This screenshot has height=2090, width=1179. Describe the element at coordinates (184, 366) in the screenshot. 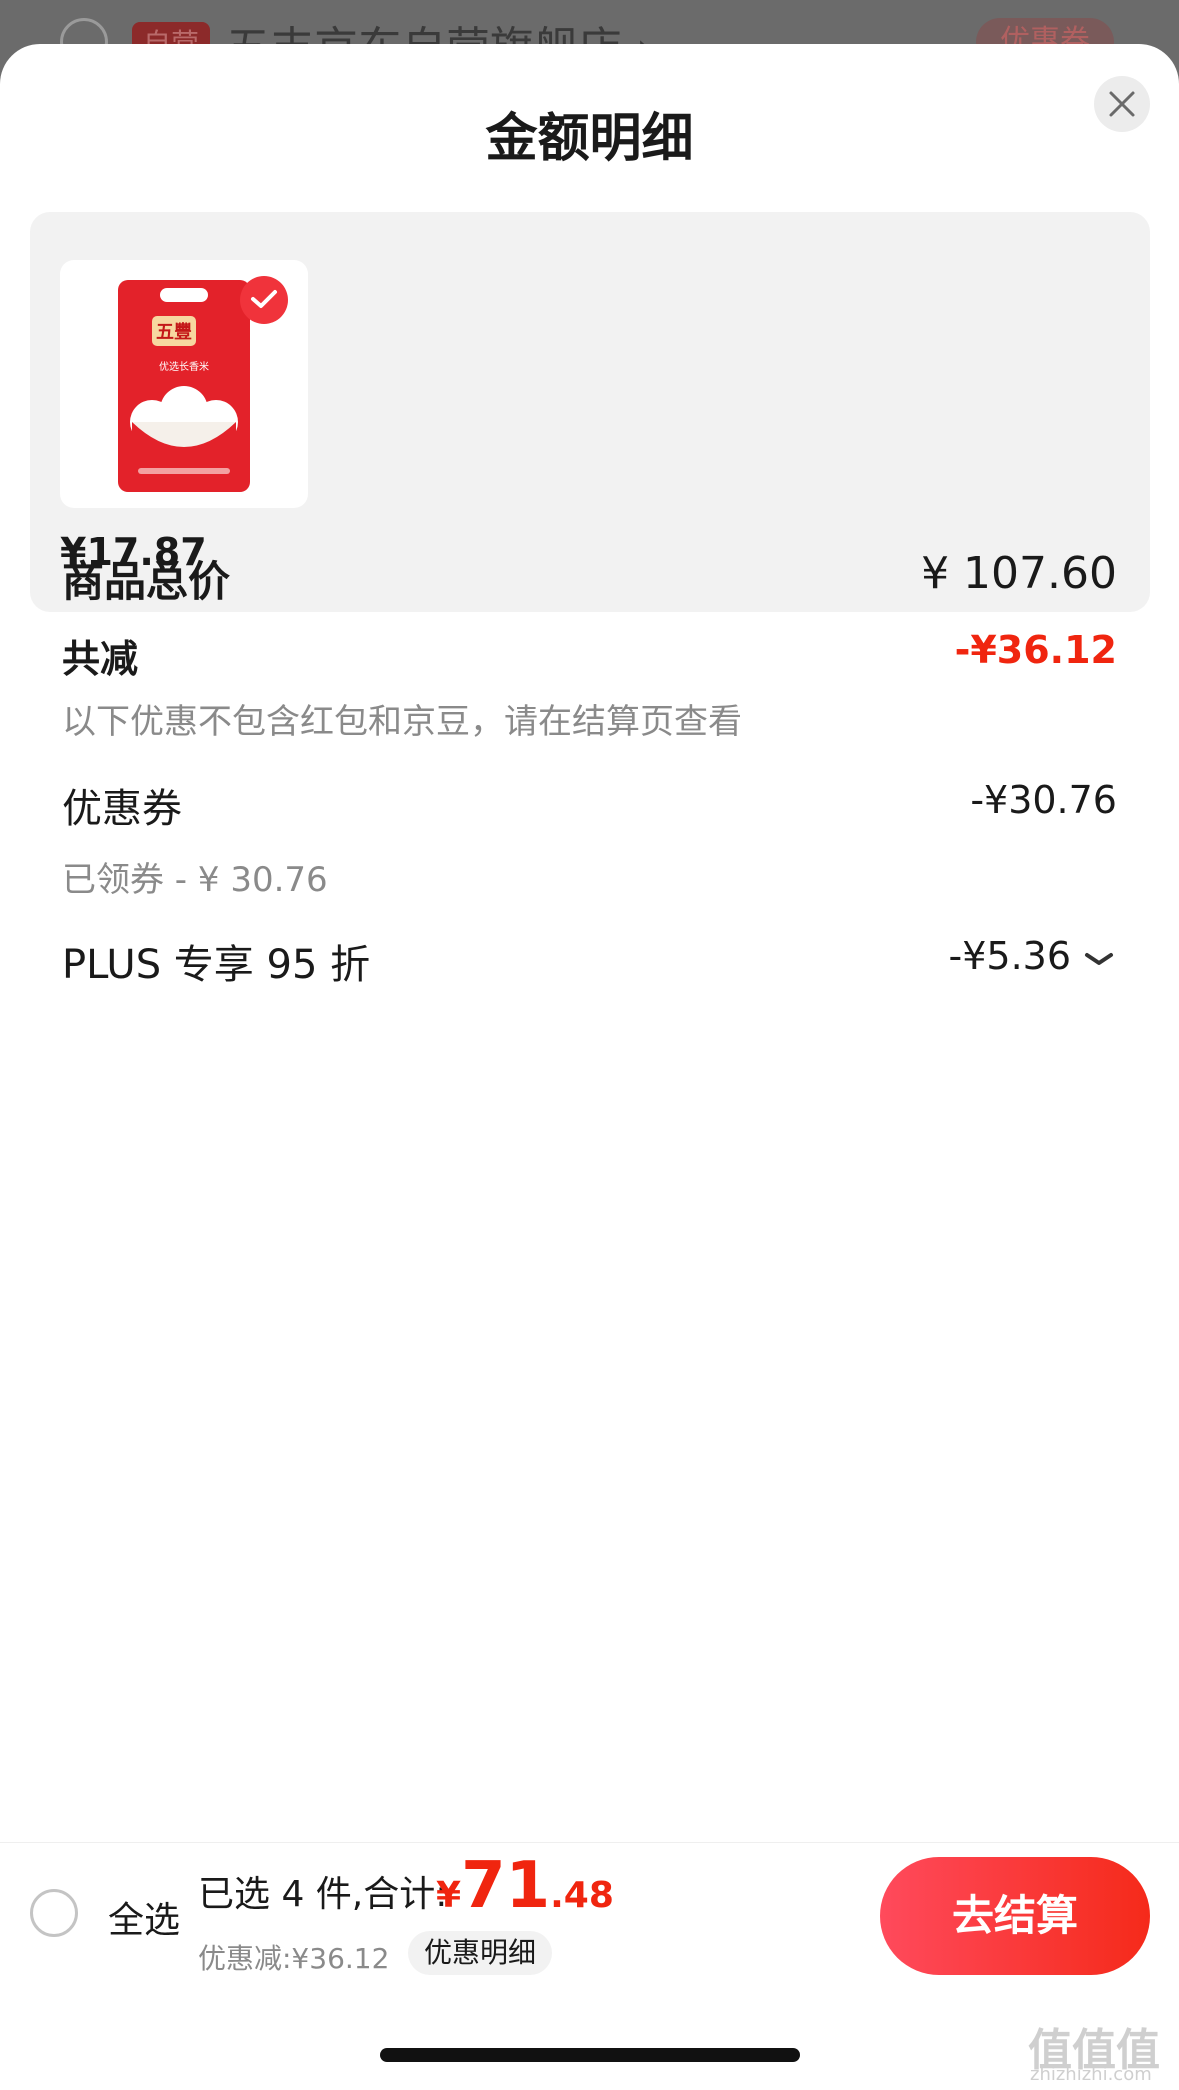

I see `svg-text: 优选长香米` at that location.